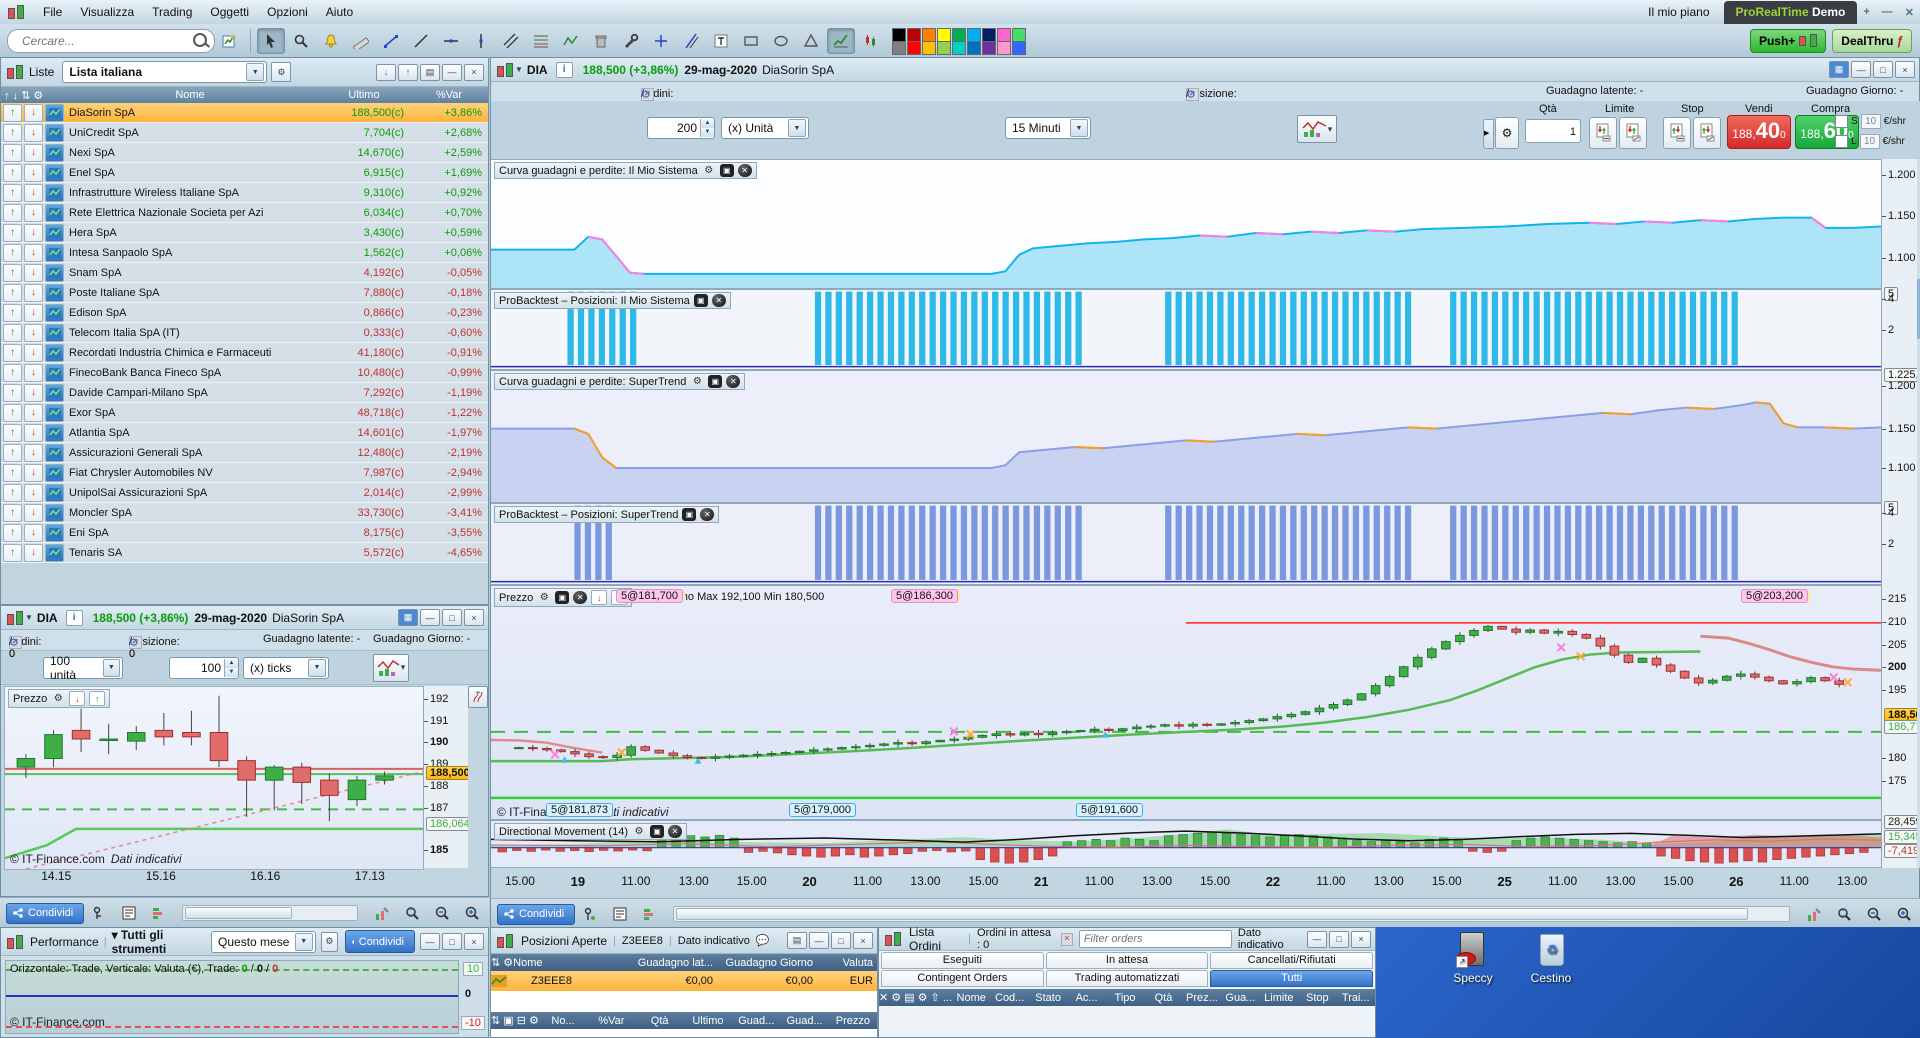 This screenshot has width=1920, height=1038. Describe the element at coordinates (971, 998) in the screenshot. I see `orders-col: Nome` at that location.